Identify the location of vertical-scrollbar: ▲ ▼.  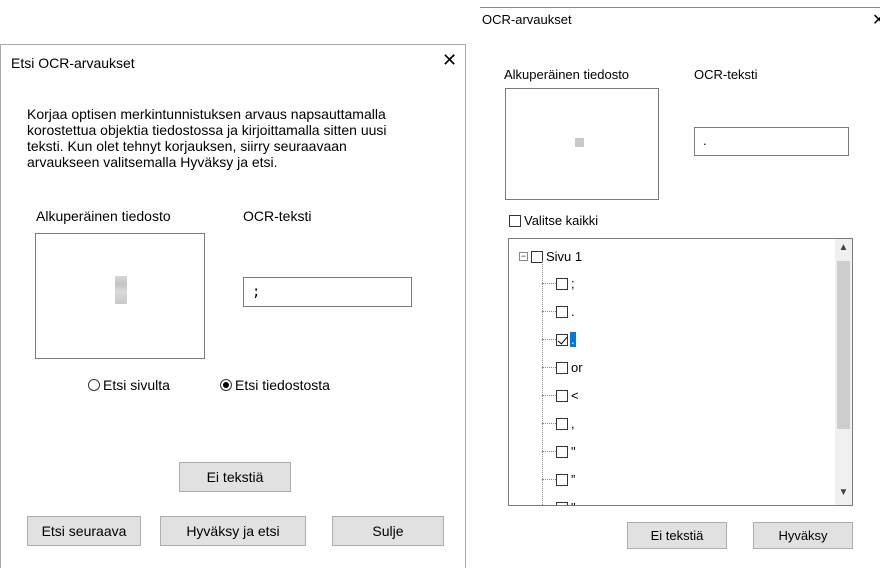
(843, 372).